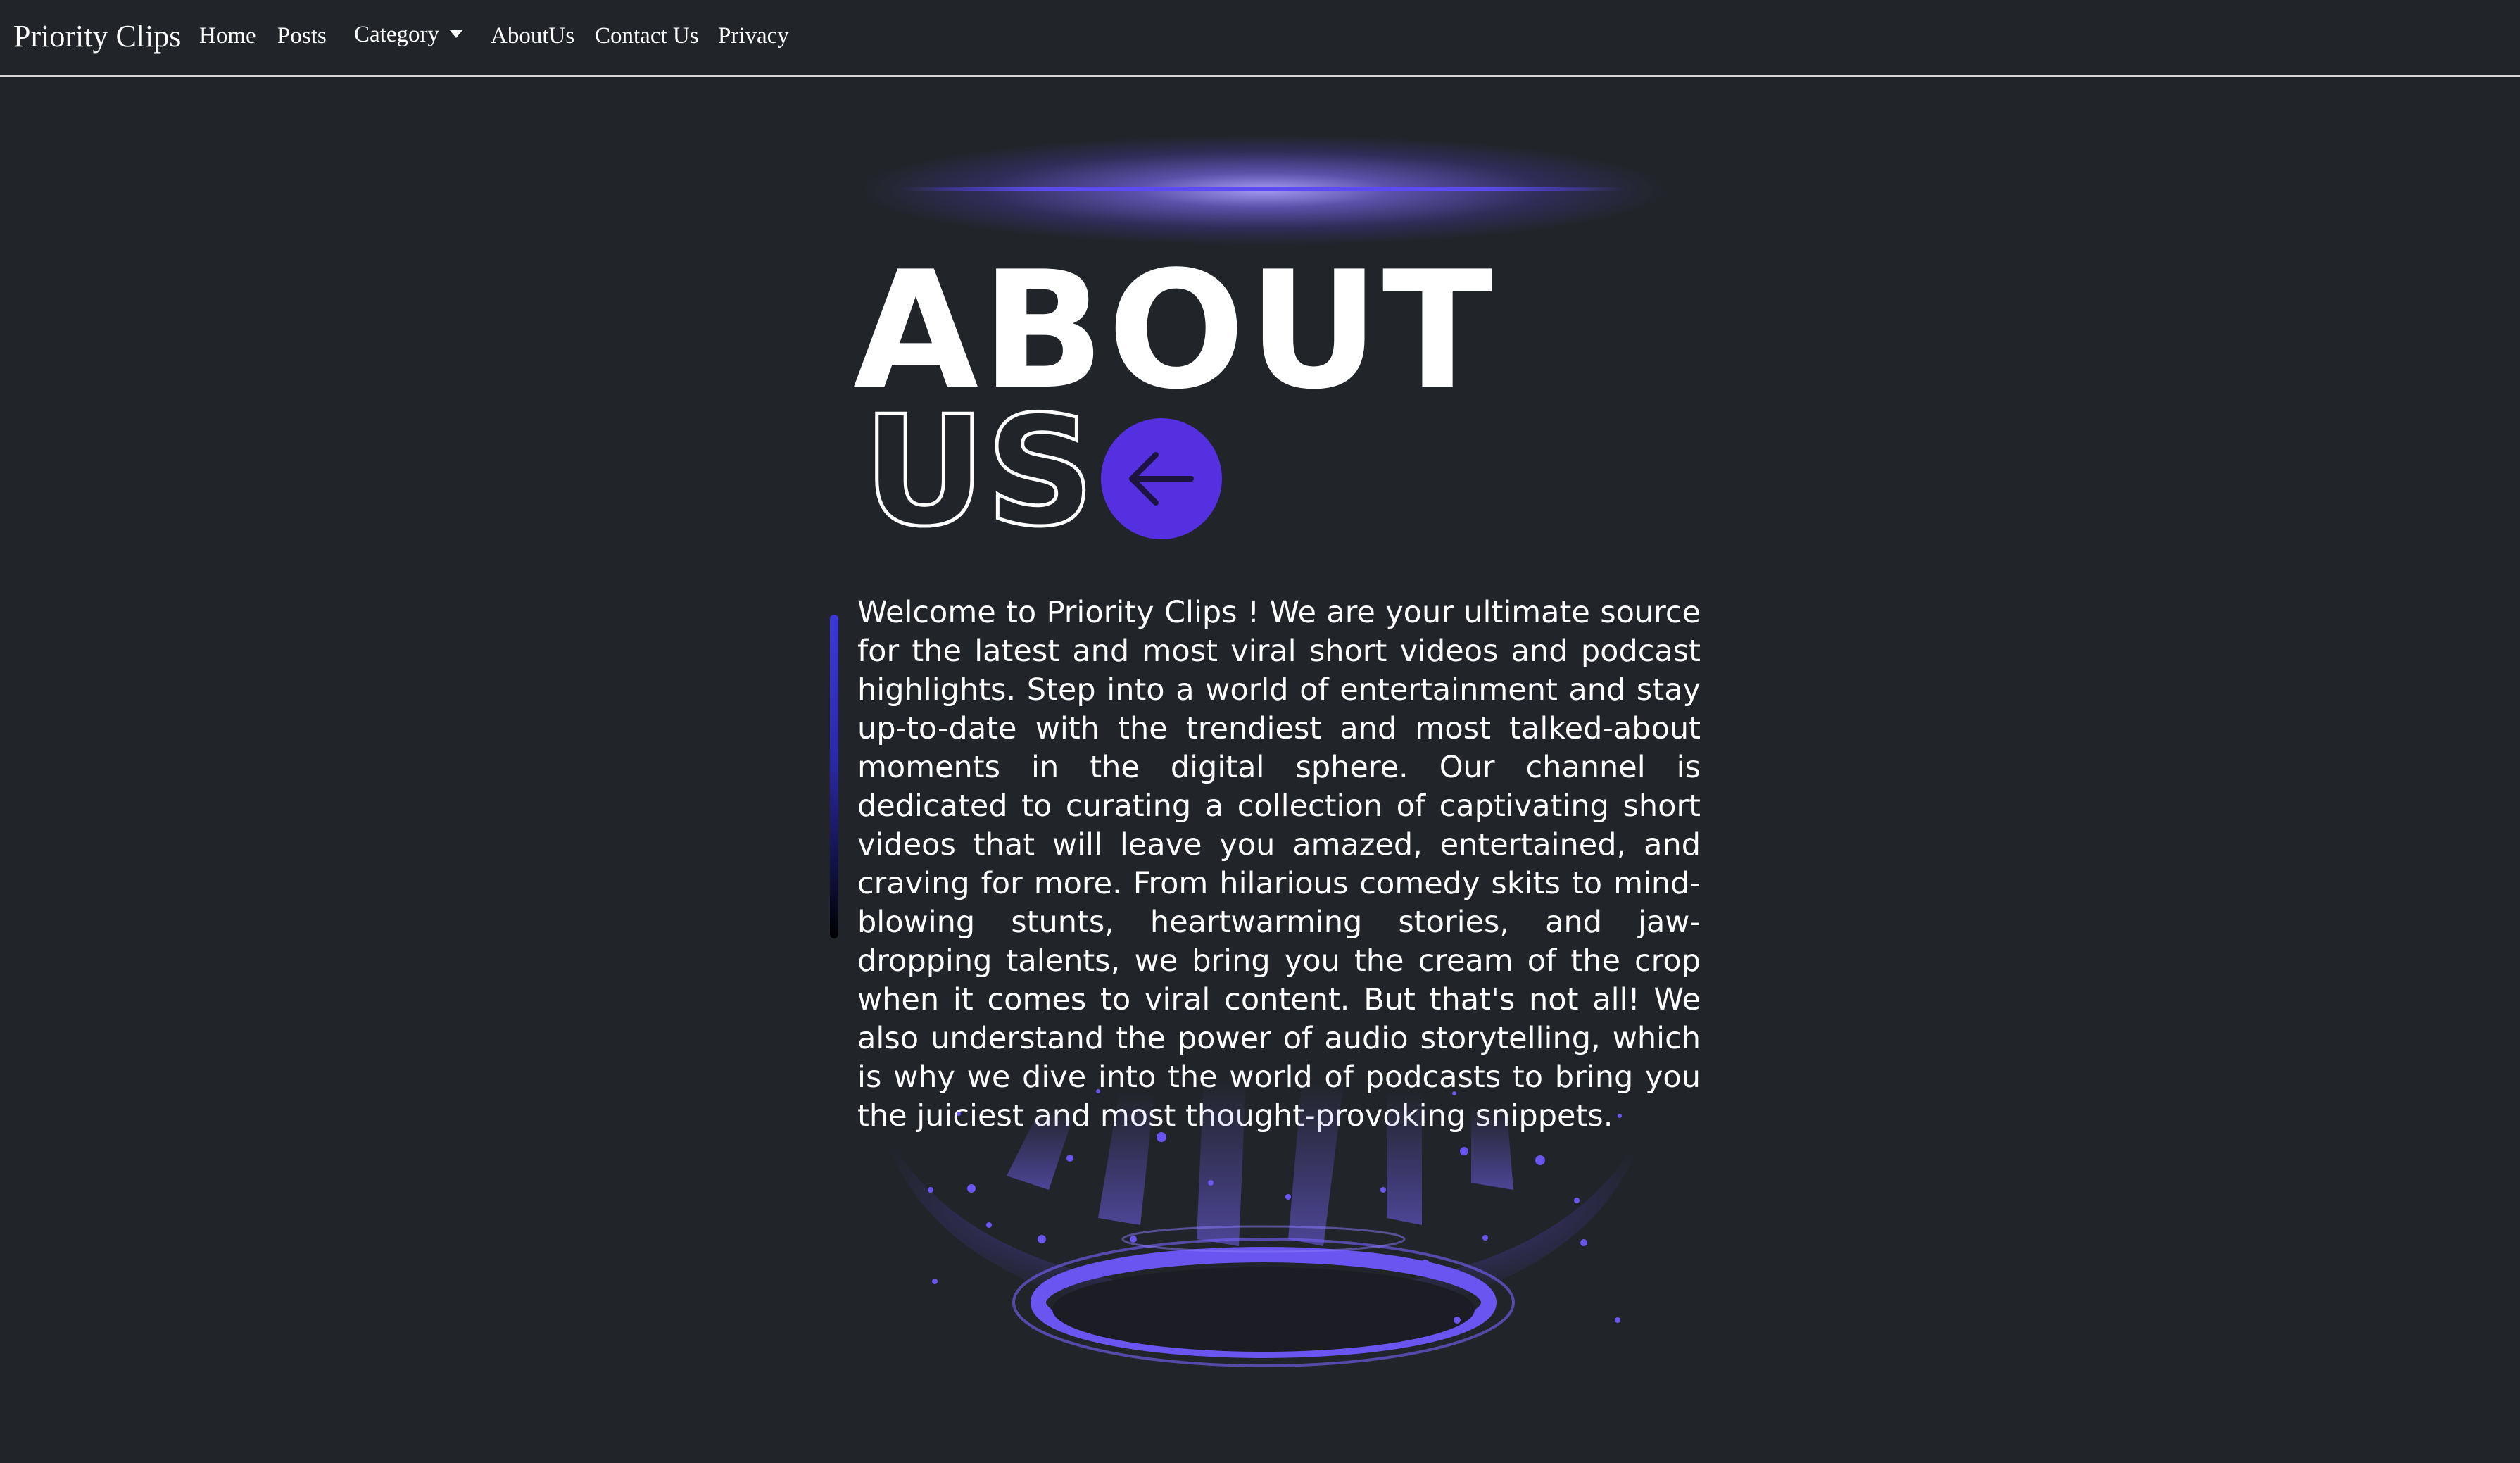 The width and height of the screenshot is (2520, 1463). I want to click on arrow-left-icon, so click(1162, 479).